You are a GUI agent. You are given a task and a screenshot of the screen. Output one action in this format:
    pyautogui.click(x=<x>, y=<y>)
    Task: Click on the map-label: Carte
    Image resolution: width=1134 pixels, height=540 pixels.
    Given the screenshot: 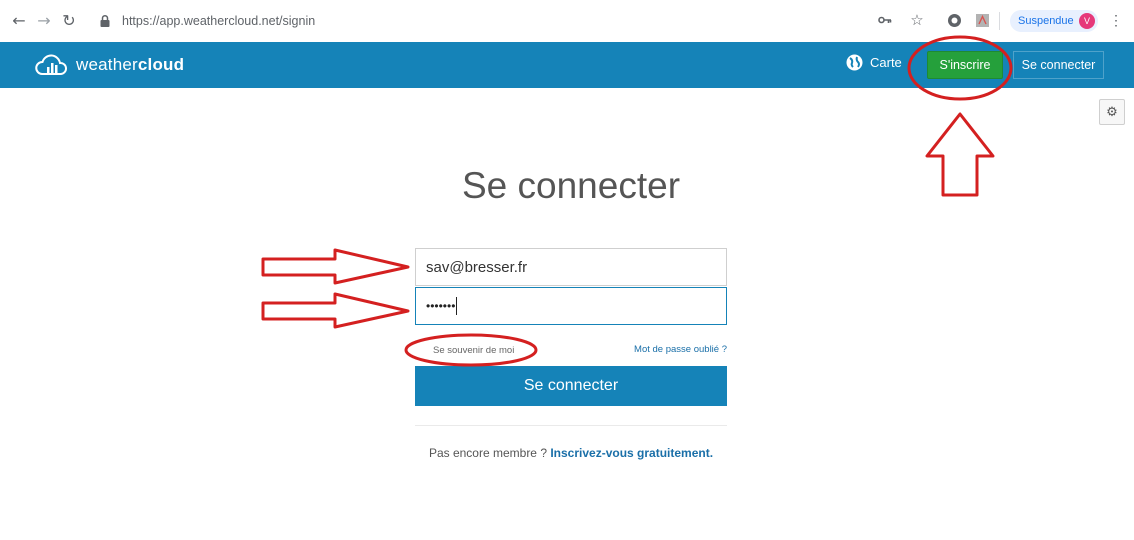 What is the action you would take?
    pyautogui.click(x=886, y=62)
    